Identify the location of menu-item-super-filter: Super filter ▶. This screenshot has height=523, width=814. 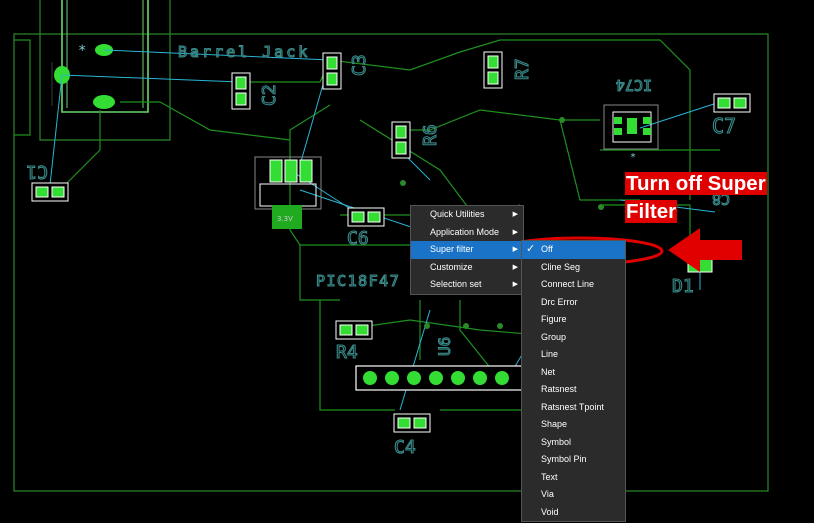
(467, 250).